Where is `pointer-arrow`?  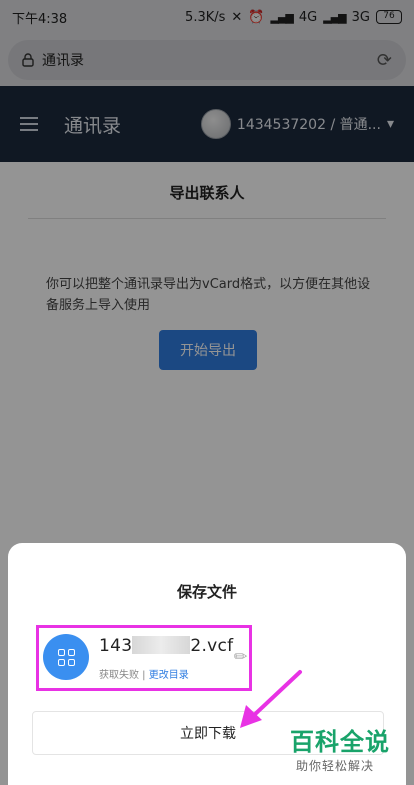
pointer-arrow is located at coordinates (271, 699).